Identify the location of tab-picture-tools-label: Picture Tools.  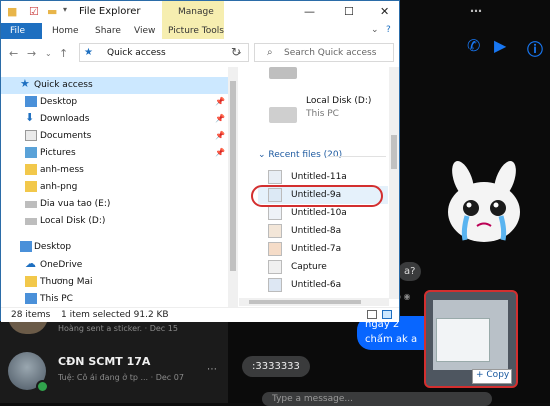
(196, 31).